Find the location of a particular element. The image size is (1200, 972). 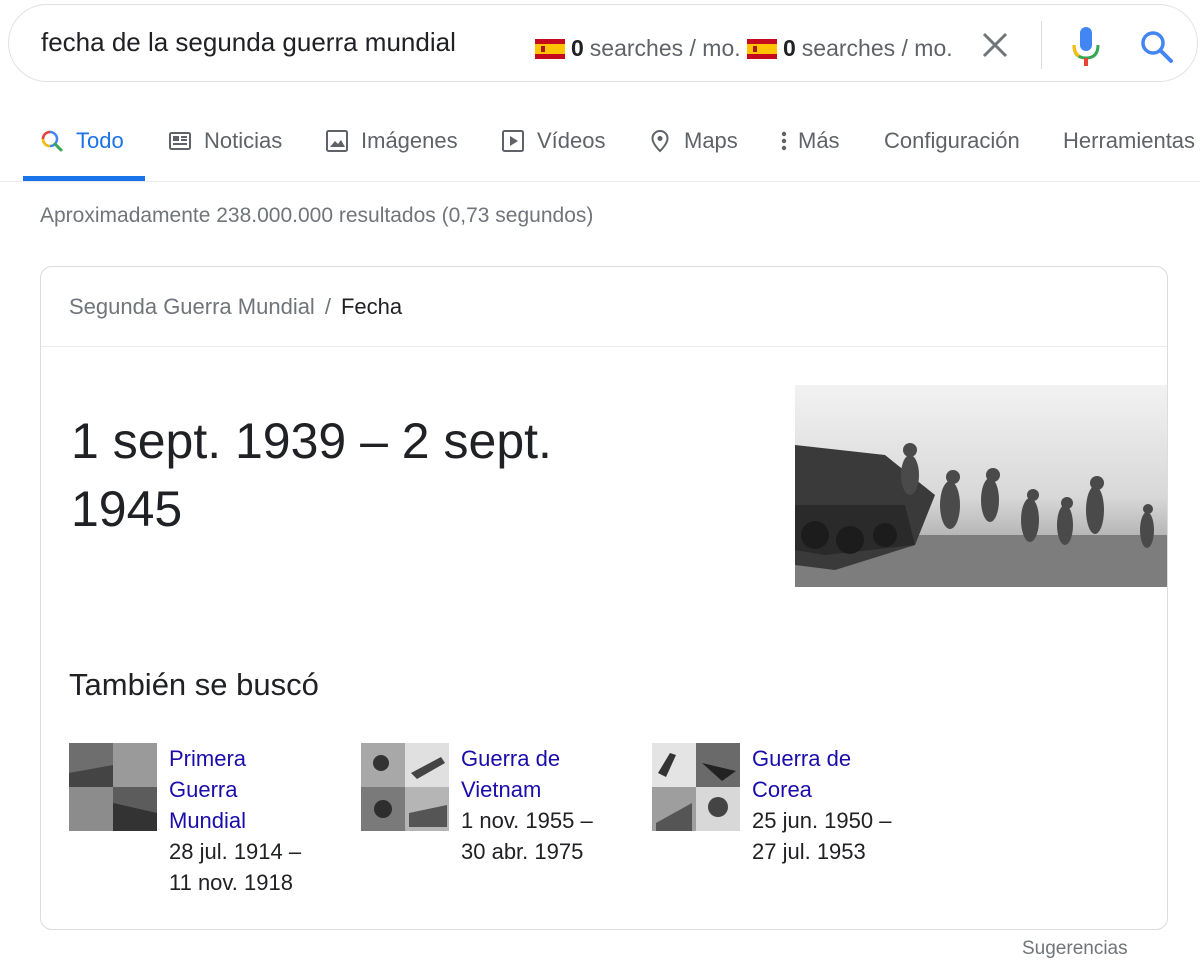

related-date-line: 25 jun. 1950 – is located at coordinates (822, 820).